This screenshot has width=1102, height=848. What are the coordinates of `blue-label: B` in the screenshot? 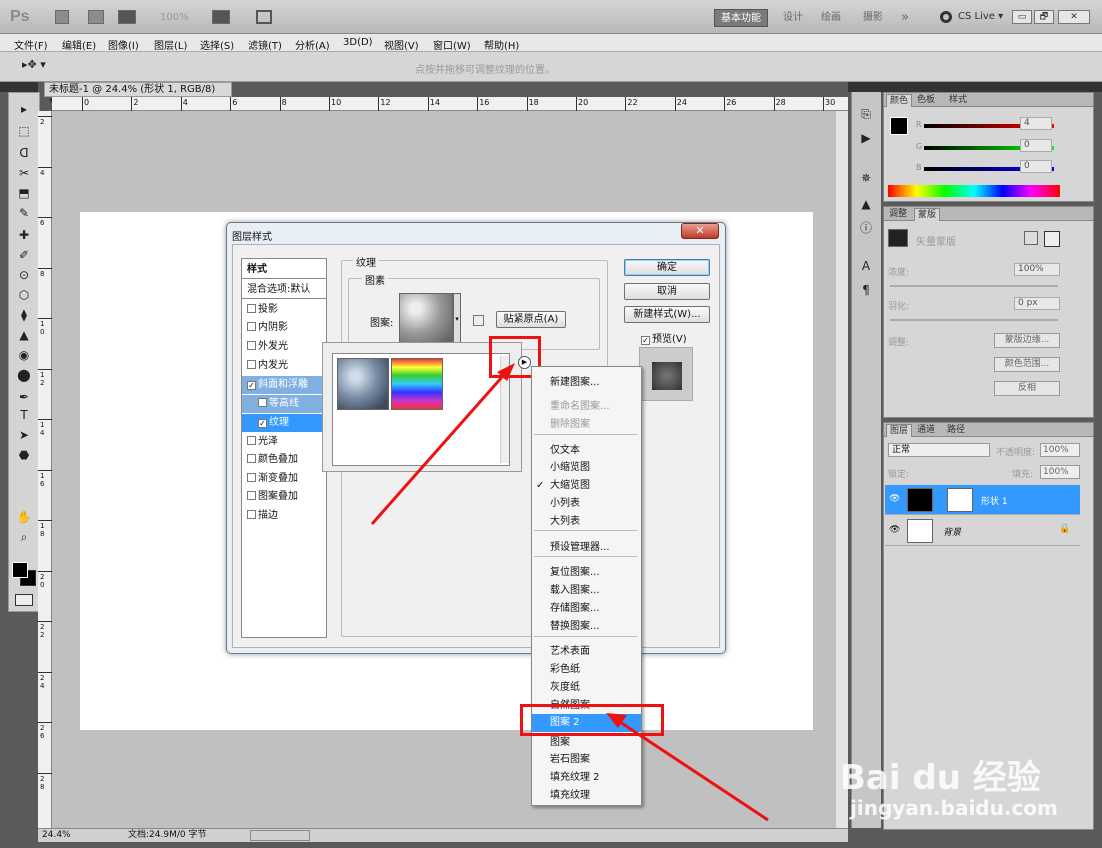 It's located at (919, 167).